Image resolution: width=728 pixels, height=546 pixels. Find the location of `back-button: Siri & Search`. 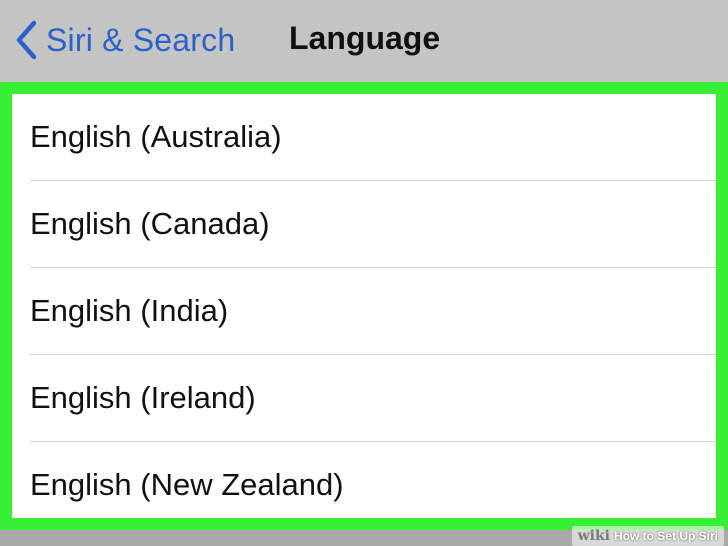

back-button: Siri & Search is located at coordinates (124, 40).